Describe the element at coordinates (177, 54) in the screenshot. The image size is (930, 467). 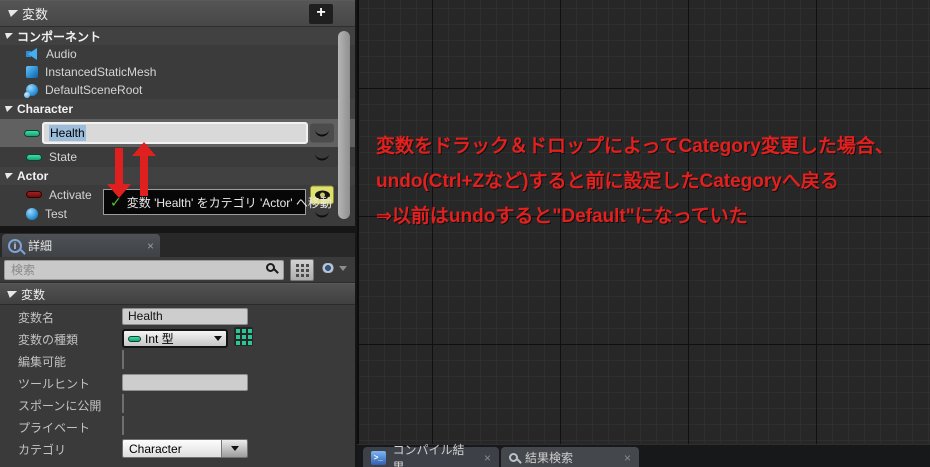
I see `component-item-audio: Audio` at that location.